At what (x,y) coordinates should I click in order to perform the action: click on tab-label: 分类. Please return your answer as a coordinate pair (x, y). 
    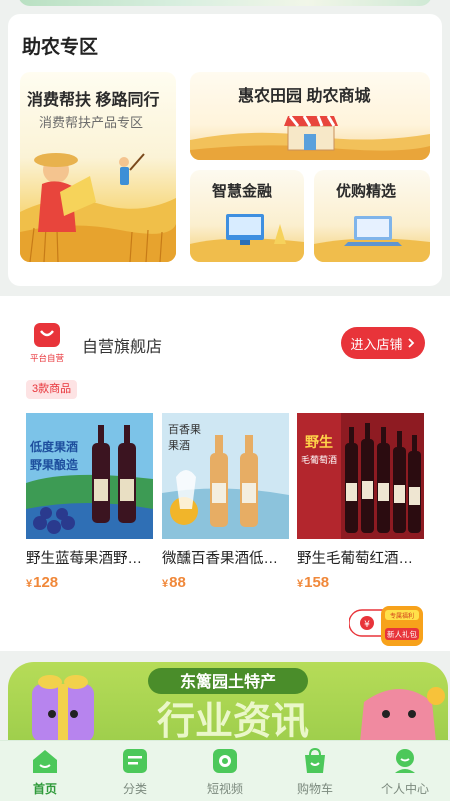
    Looking at the image, I should click on (134, 789).